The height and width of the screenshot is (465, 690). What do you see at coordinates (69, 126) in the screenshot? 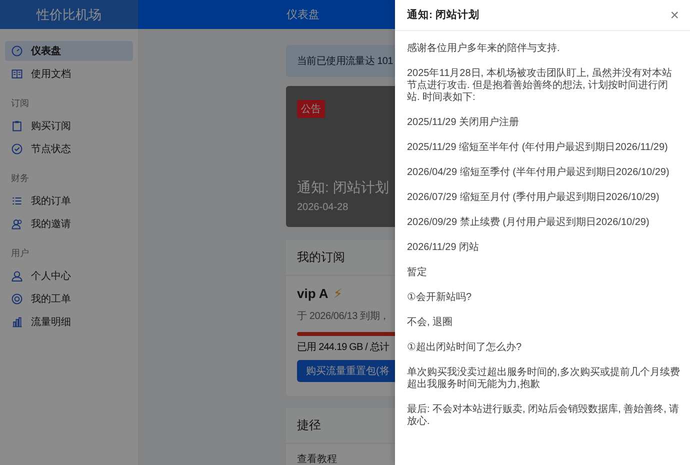
I see `sidebar-item: 购买订阅` at bounding box center [69, 126].